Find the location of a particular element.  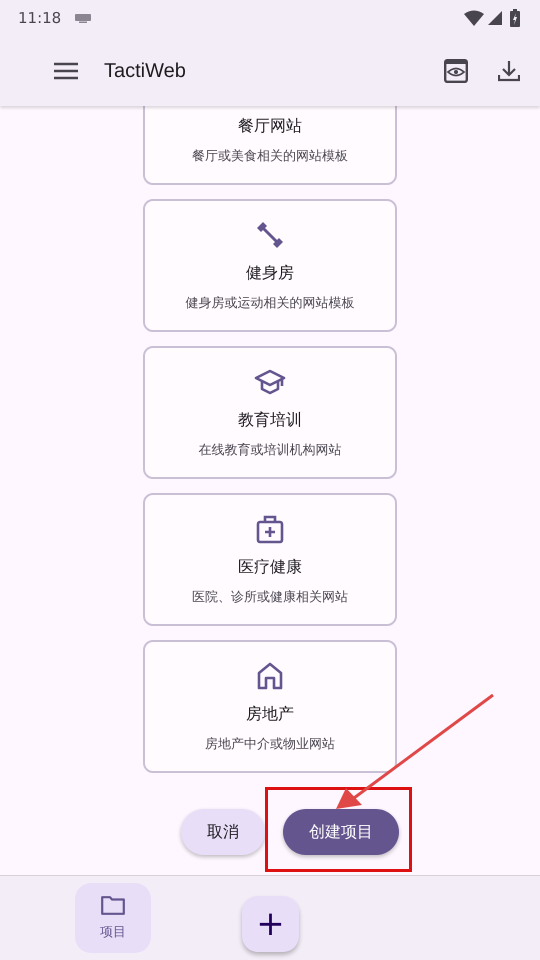

add-button: + is located at coordinates (270, 924).